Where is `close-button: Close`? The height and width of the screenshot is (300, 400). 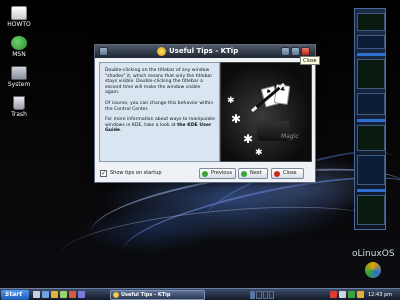 close-button: Close is located at coordinates (287, 173).